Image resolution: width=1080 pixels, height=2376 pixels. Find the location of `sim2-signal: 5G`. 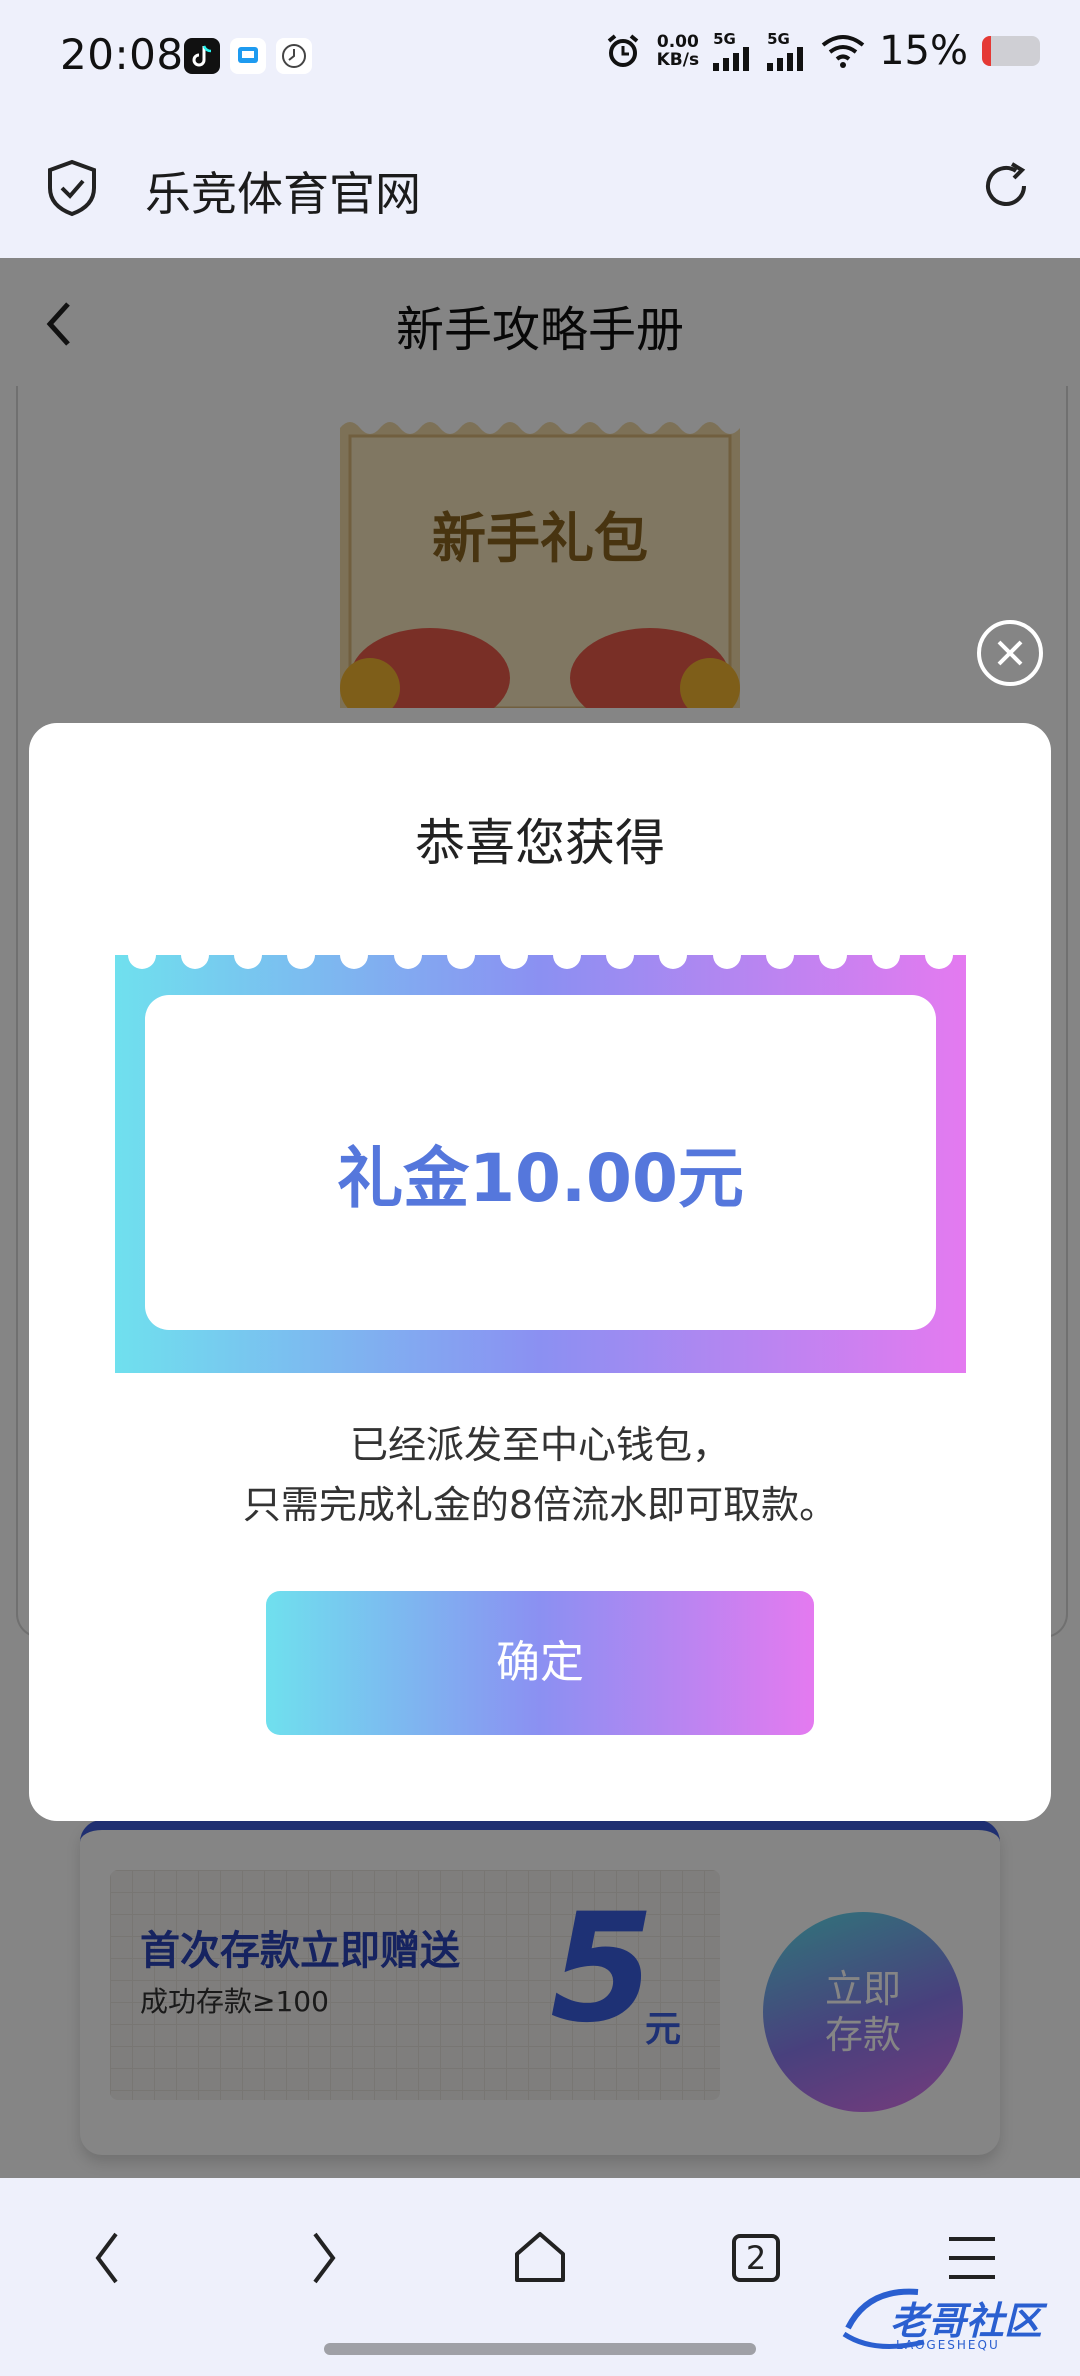

sim2-signal: 5G is located at coordinates (787, 51).